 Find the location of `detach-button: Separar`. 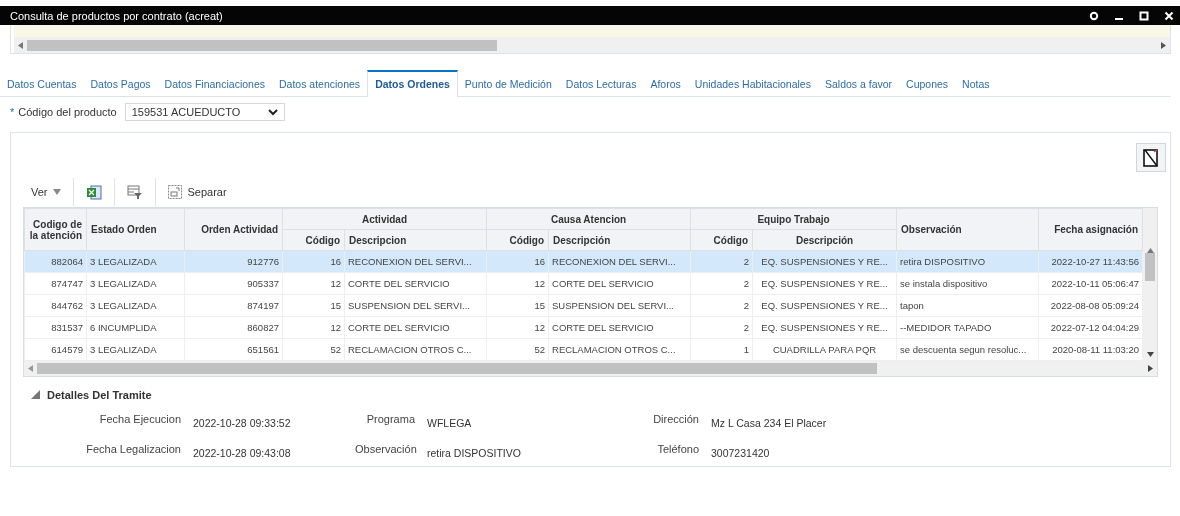

detach-button: Separar is located at coordinates (197, 192).